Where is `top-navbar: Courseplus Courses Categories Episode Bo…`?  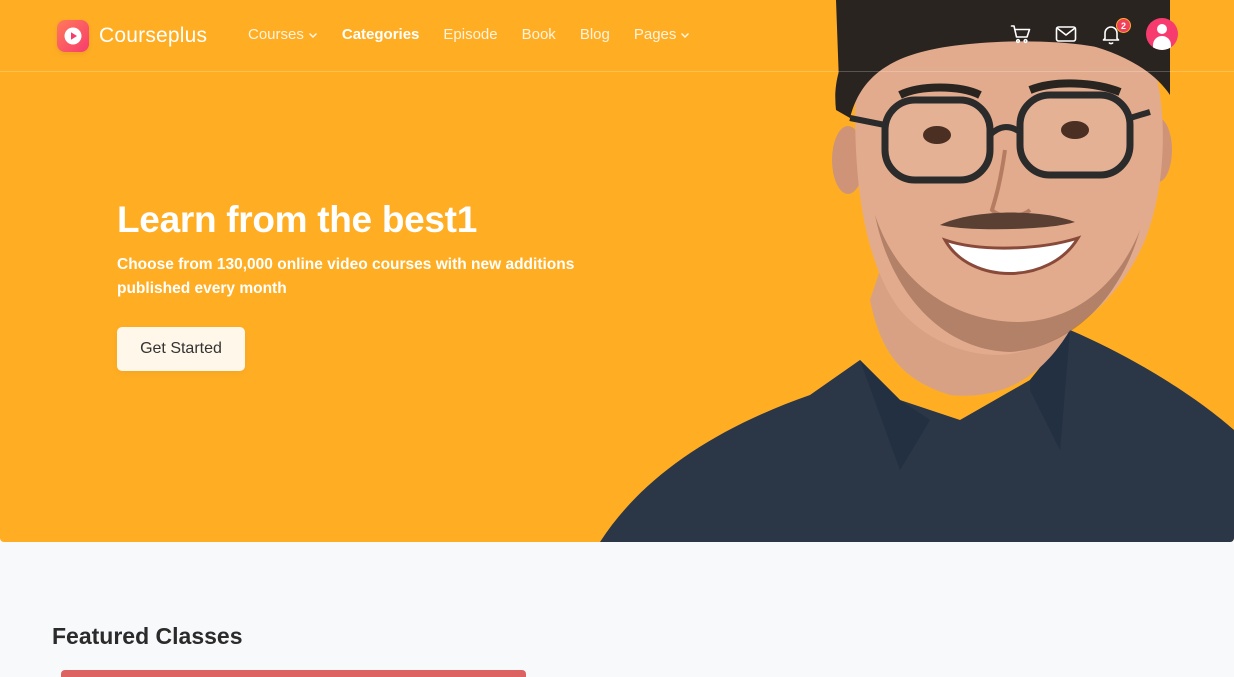
top-navbar: Courseplus Courses Categories Episode Bo… is located at coordinates (617, 36).